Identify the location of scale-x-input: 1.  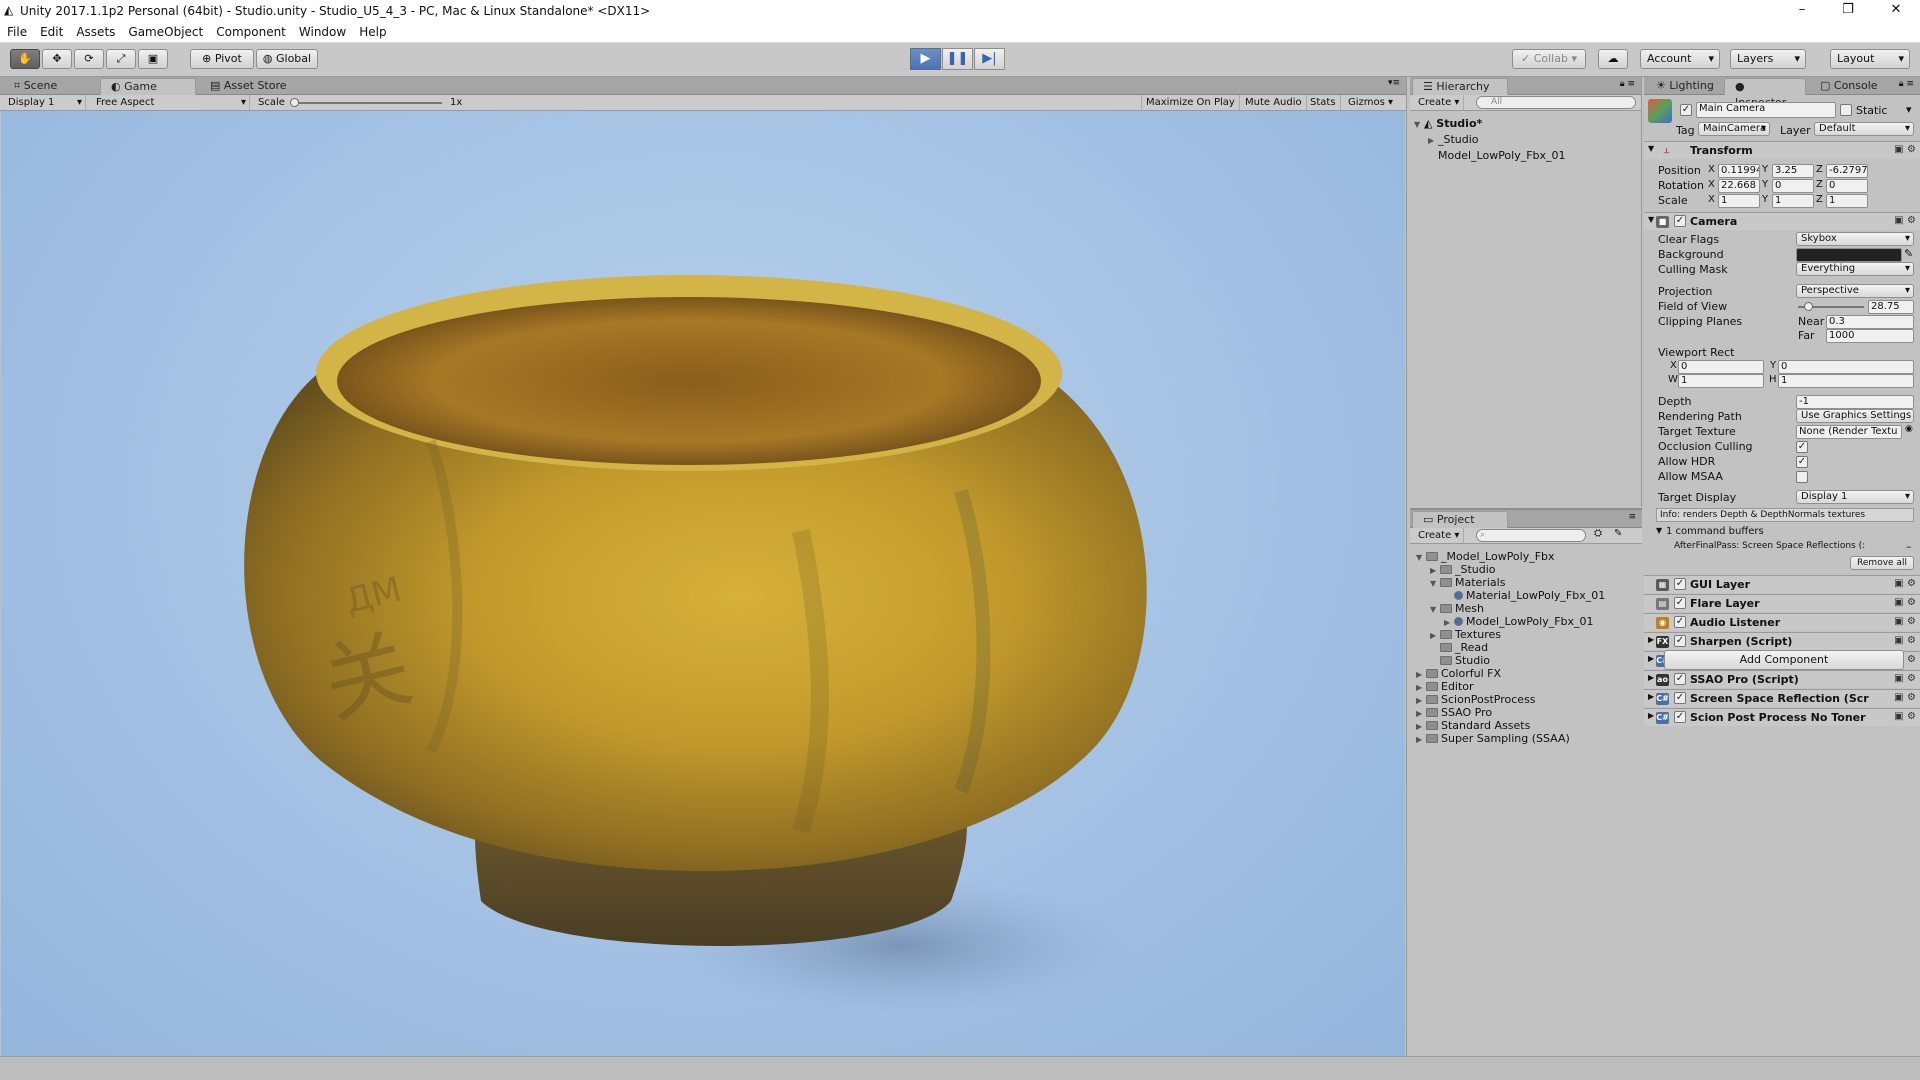
(1739, 201).